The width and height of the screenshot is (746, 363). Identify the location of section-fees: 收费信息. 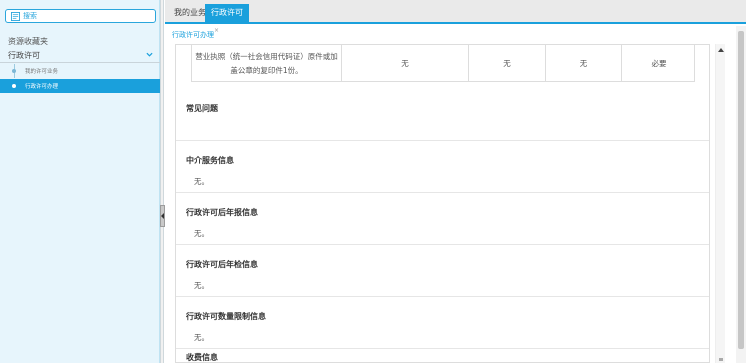
(442, 355).